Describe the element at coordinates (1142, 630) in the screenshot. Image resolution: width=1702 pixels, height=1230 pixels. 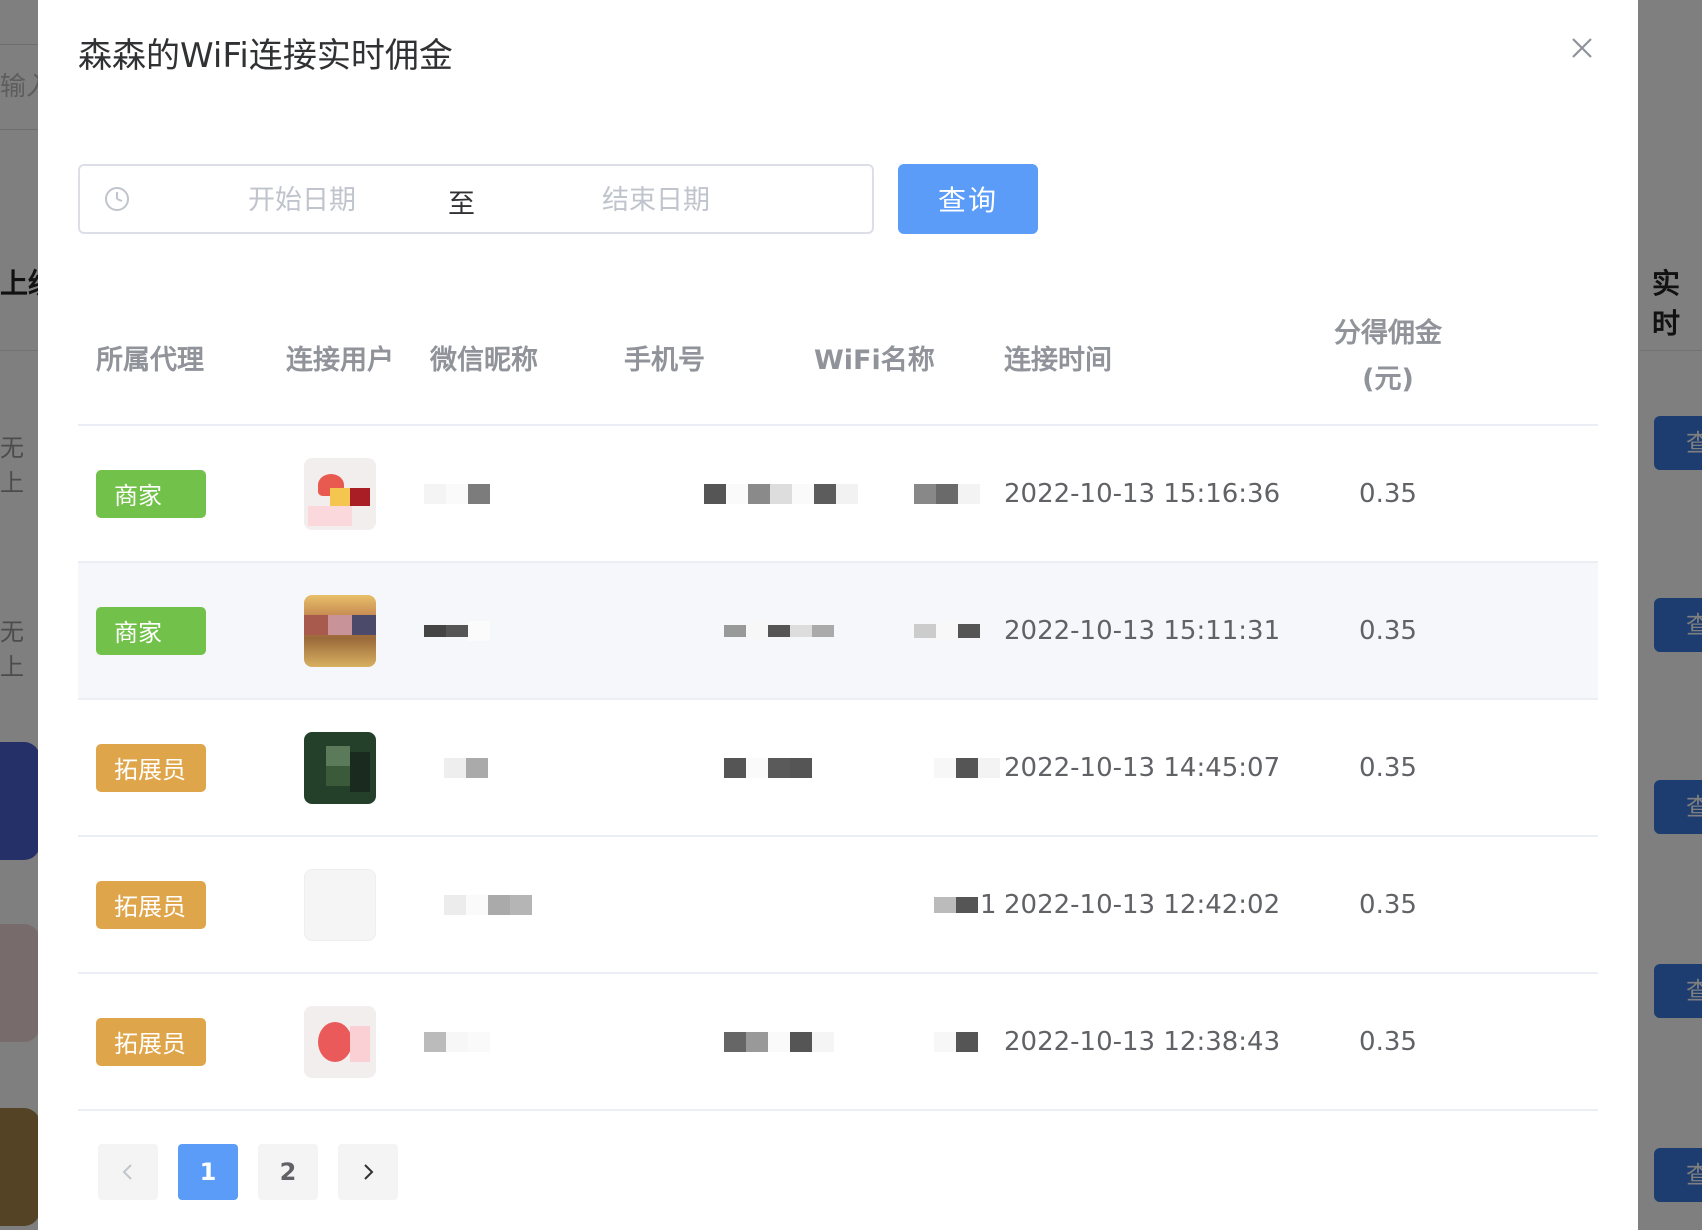
I see `connect-time: 2022-10-13 15:11:31` at that location.